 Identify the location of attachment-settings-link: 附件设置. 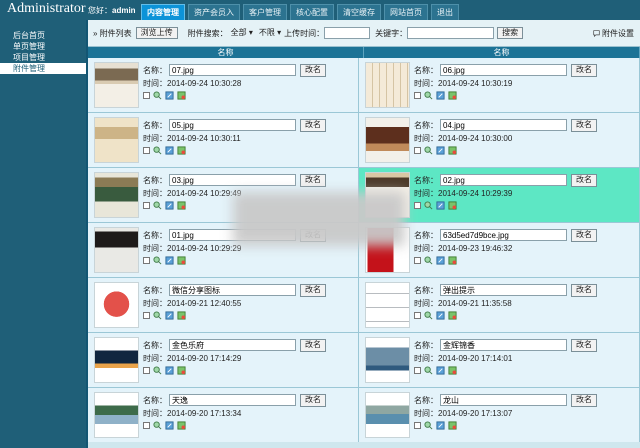
(613, 33).